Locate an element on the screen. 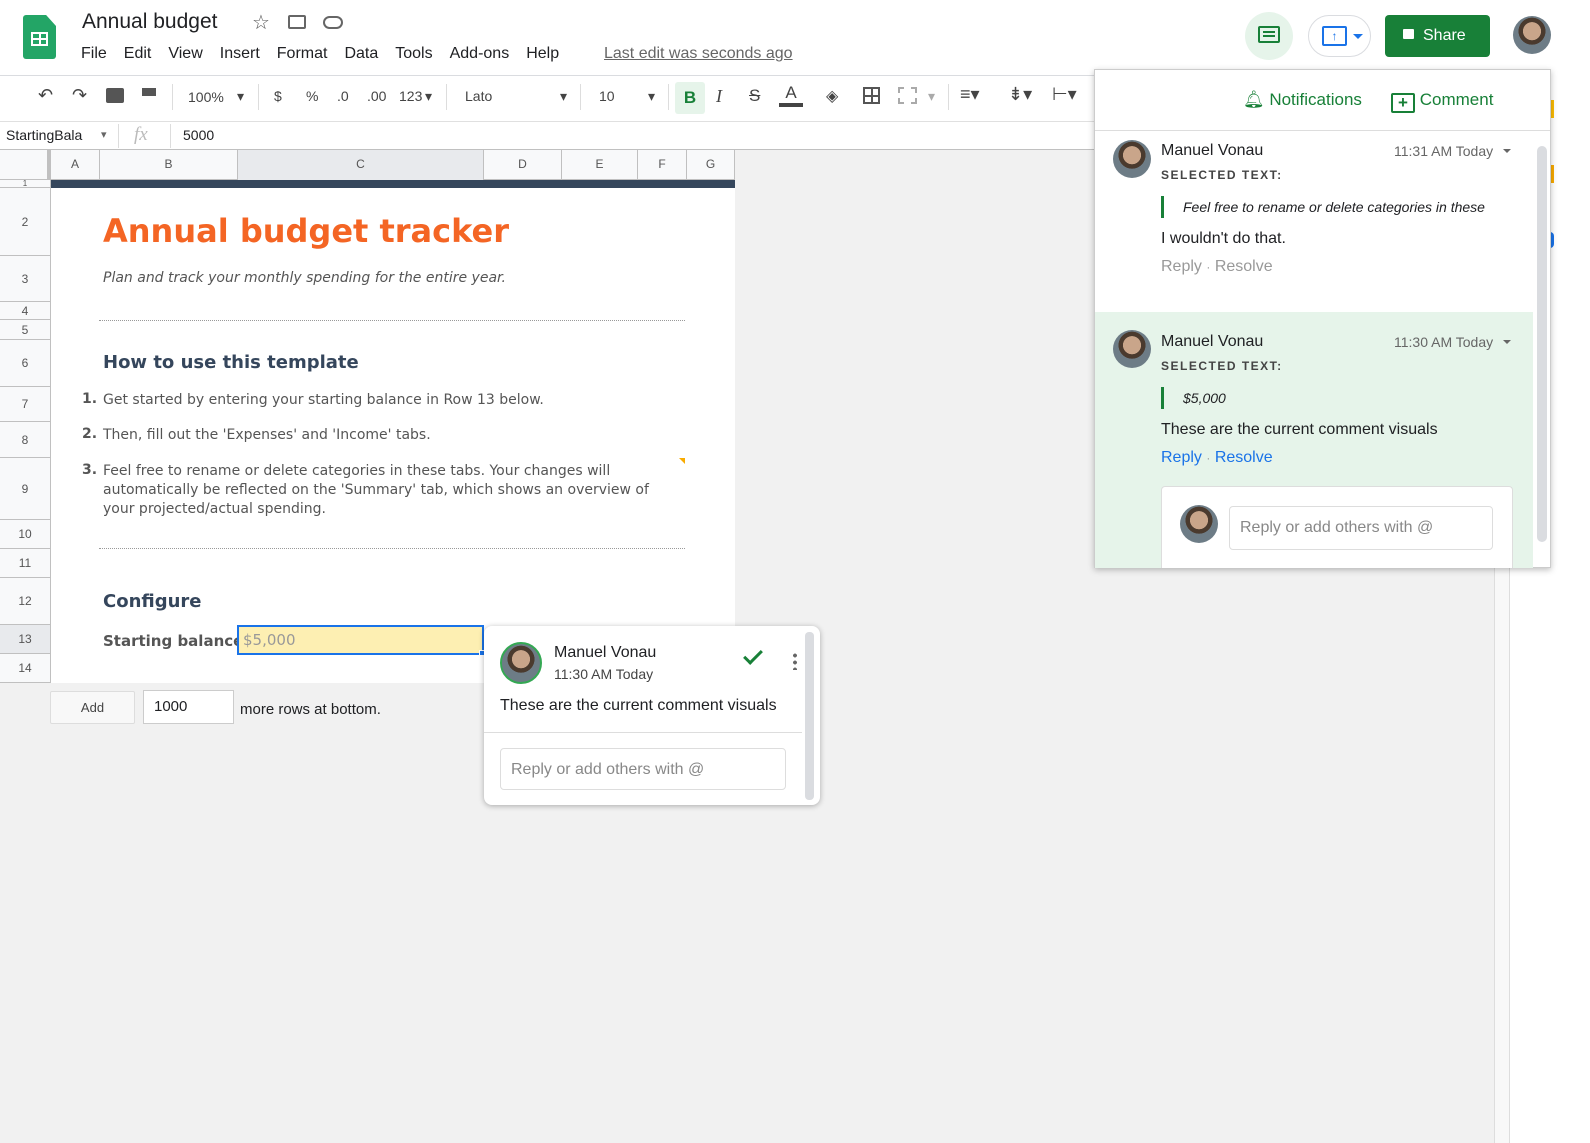 The width and height of the screenshot is (1590, 1143). italic-button: I is located at coordinates (719, 96).